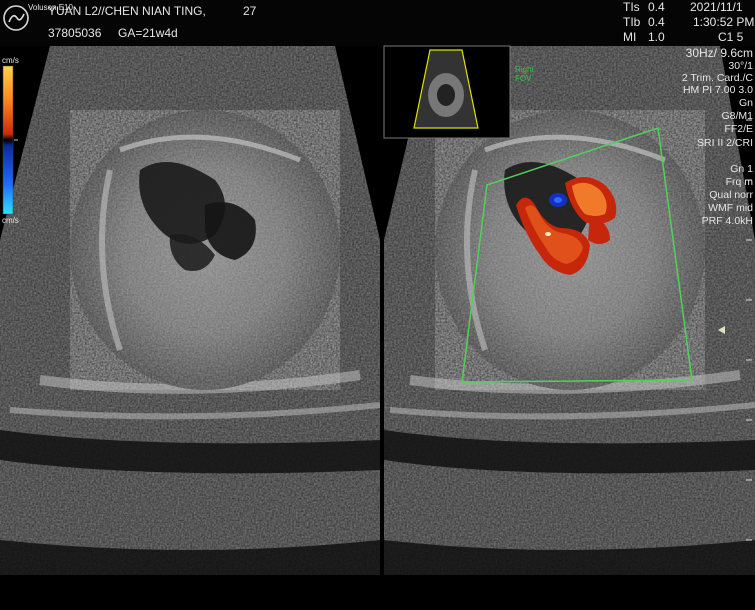  Describe the element at coordinates (717, 90) in the screenshot. I see `harmonic-setting: HM PI 7.00 3.0` at that location.